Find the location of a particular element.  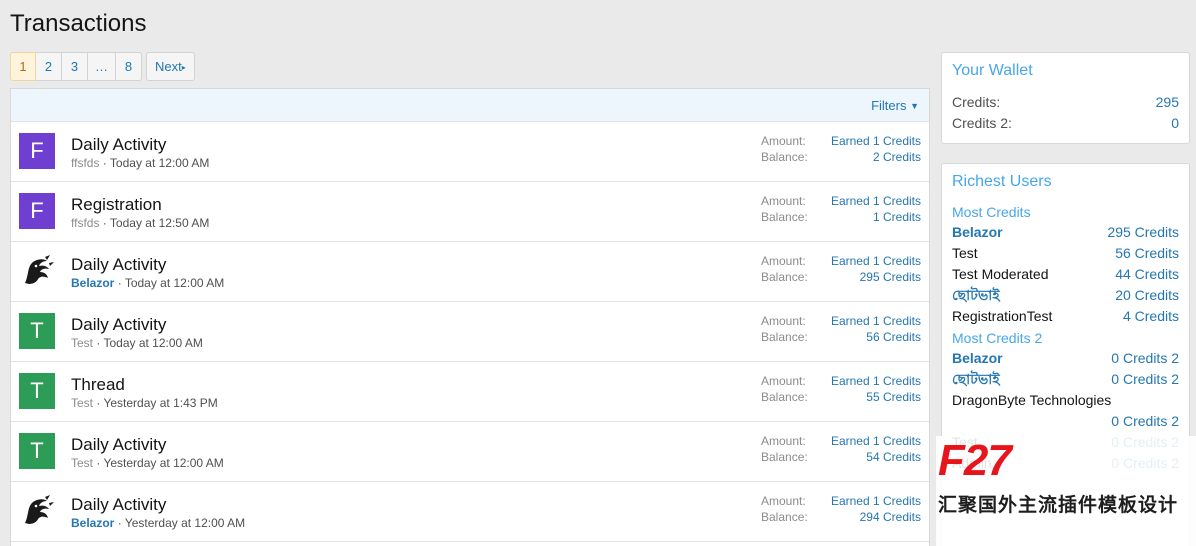

transaction-title: Thread is located at coordinates (98, 384).